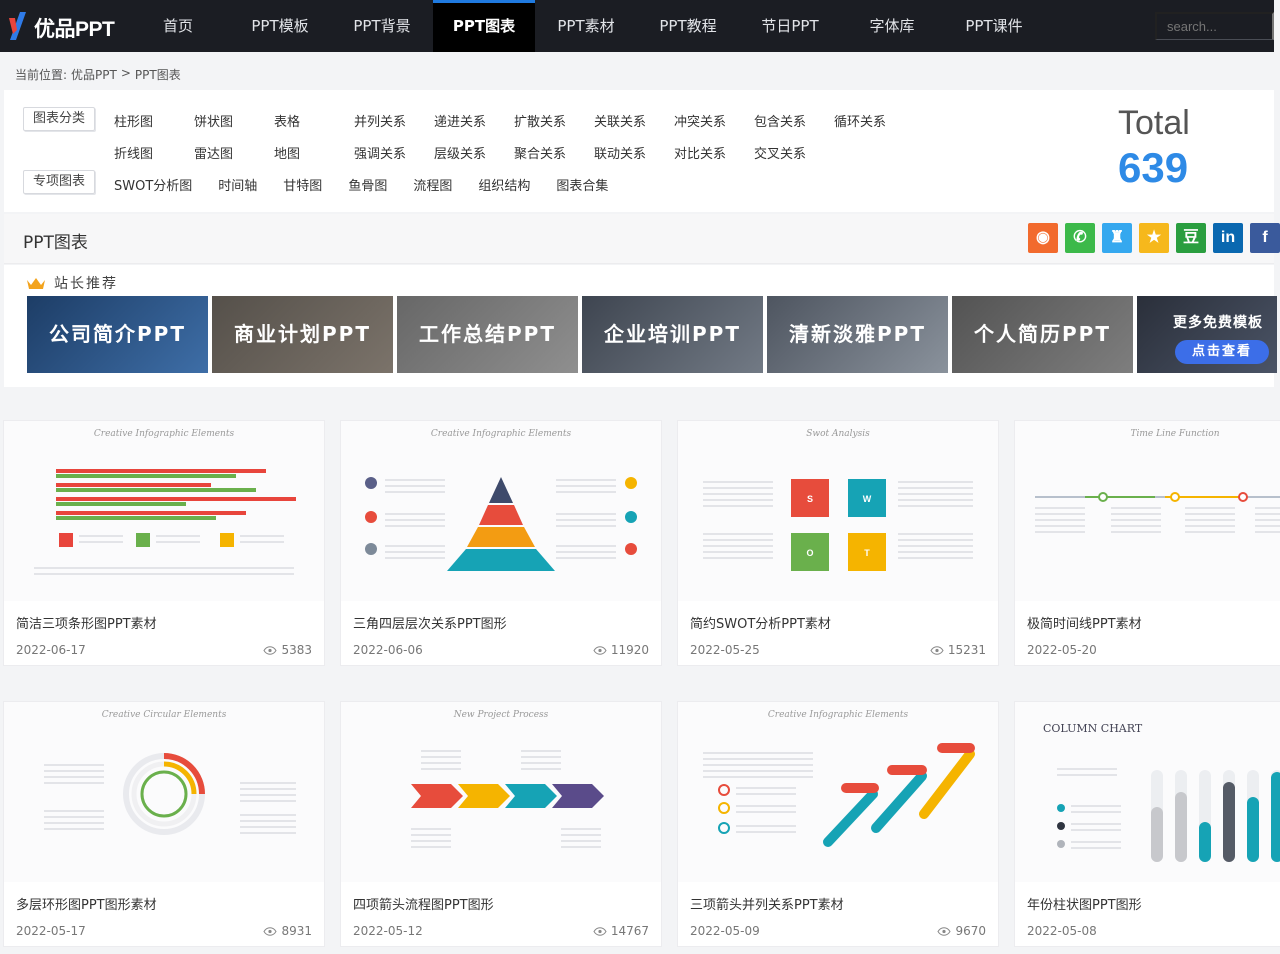  What do you see at coordinates (1265, 238) in the screenshot?
I see `facebook-icon: f` at bounding box center [1265, 238].